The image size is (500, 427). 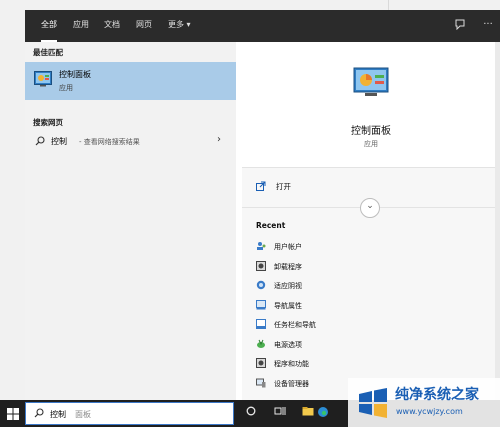 I want to click on device-manager-icon, so click(x=261, y=383).